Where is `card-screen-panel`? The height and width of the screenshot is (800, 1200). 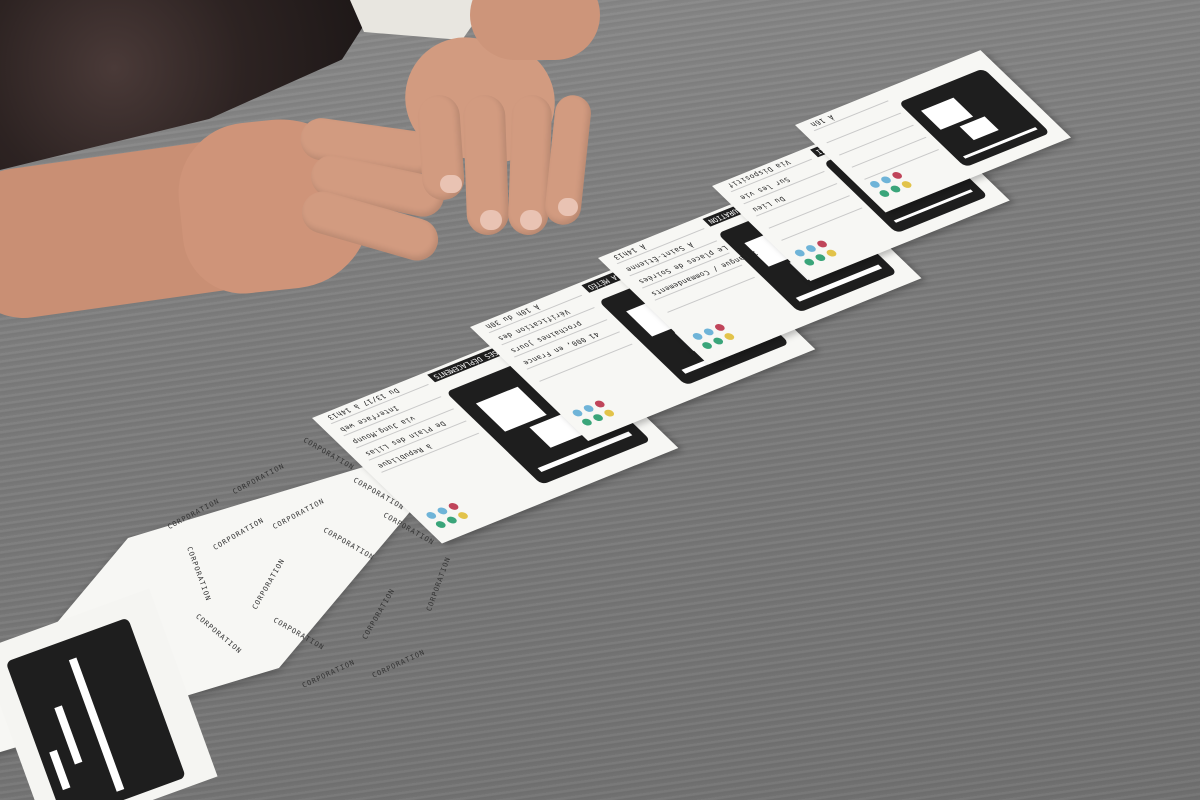 card-screen-panel is located at coordinates (974, 118).